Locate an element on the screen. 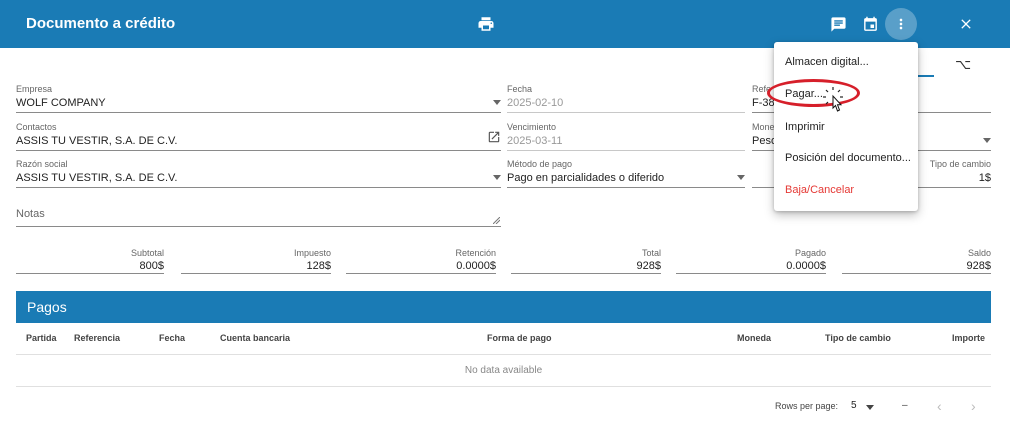 This screenshot has width=1010, height=430. impuesto-label: Impuesto is located at coordinates (312, 253).